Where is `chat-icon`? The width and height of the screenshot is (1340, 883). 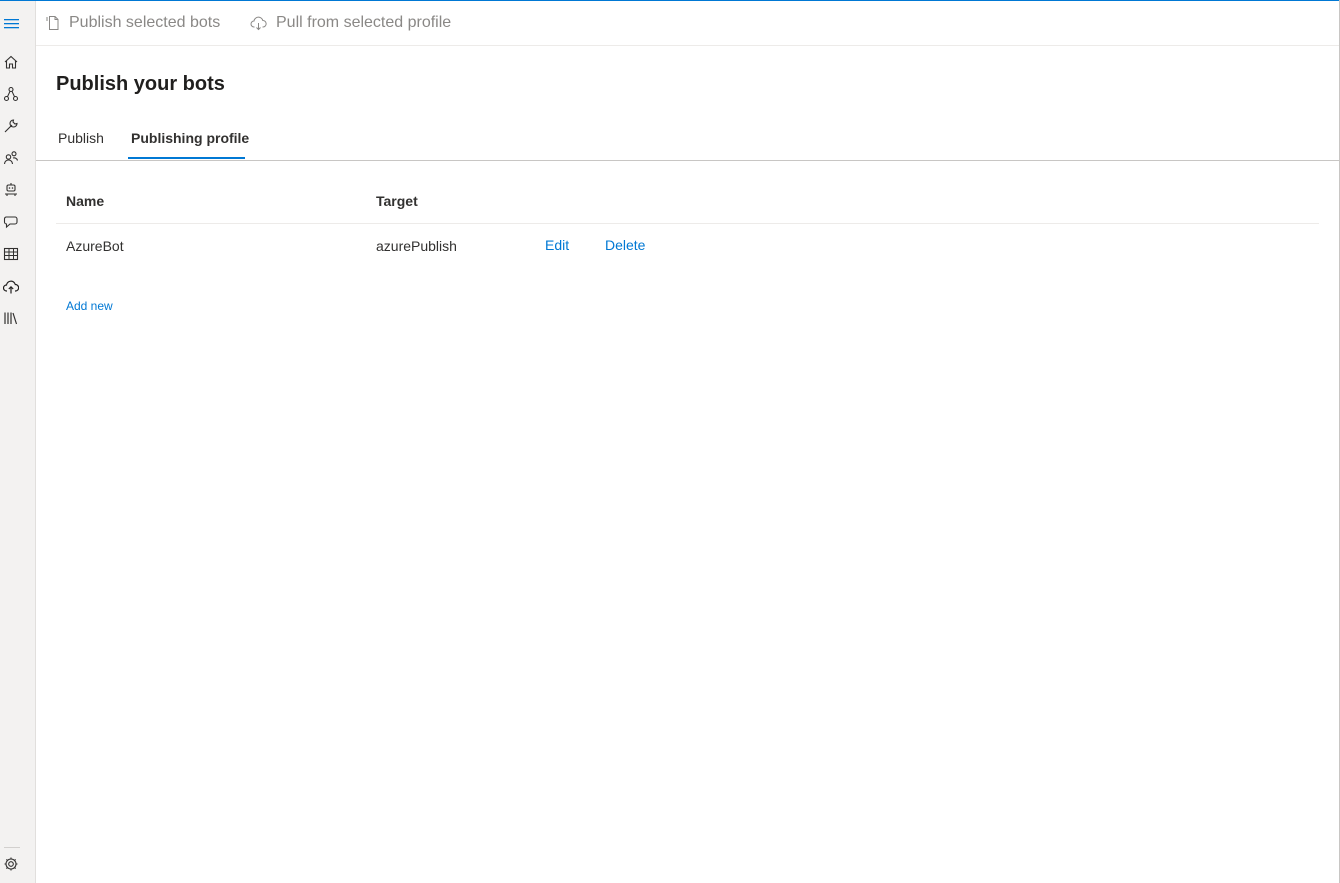 chat-icon is located at coordinates (11, 222).